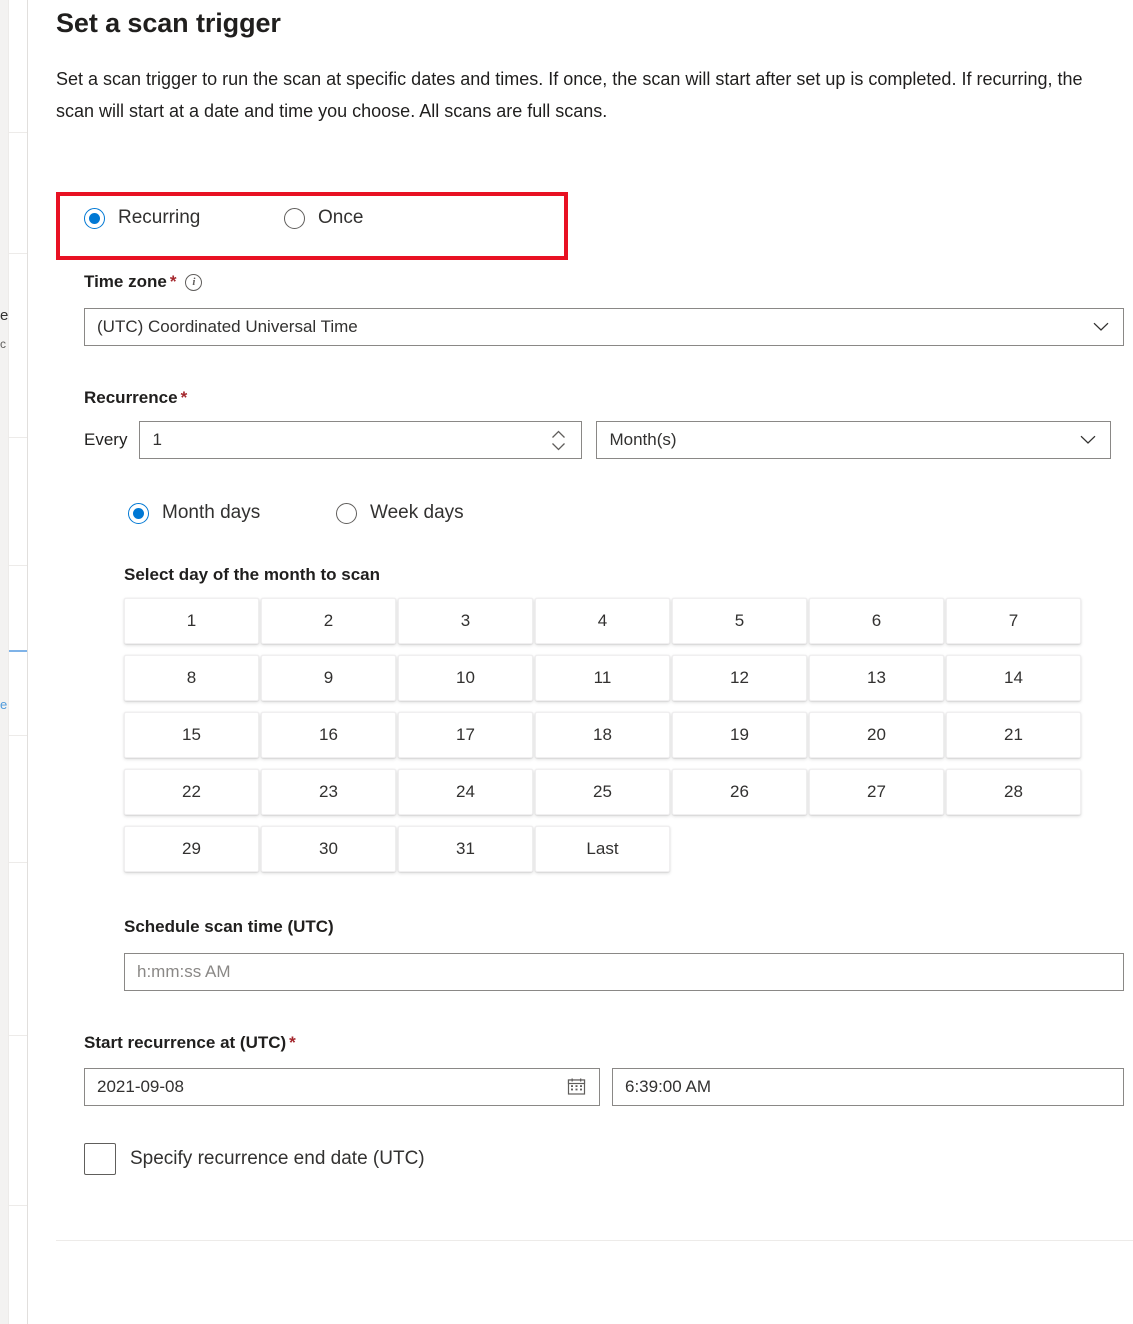  I want to click on background-text-fragment: e, so click(4, 315).